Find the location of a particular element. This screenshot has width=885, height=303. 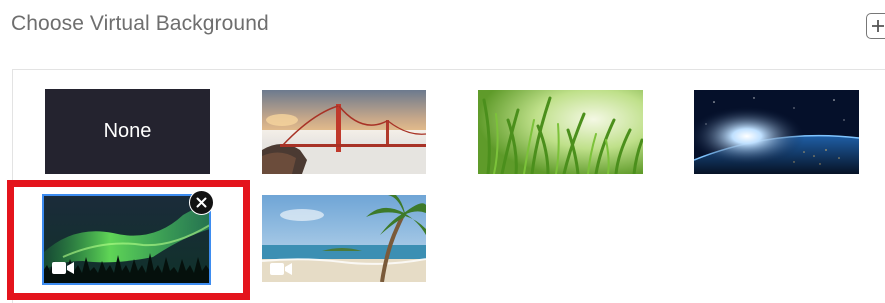

background-none-tile: None is located at coordinates (127, 131).